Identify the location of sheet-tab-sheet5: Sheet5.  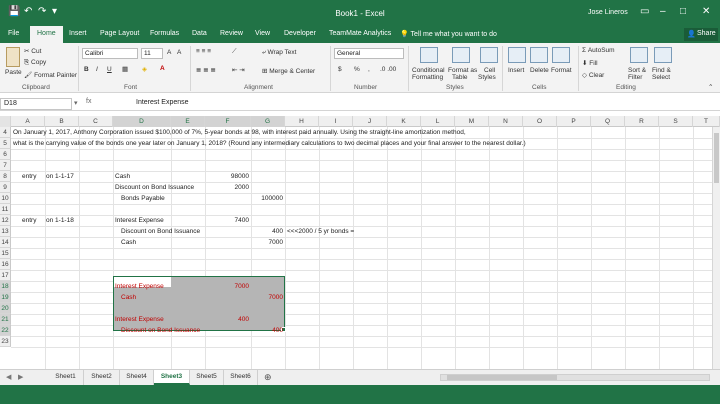
(207, 377).